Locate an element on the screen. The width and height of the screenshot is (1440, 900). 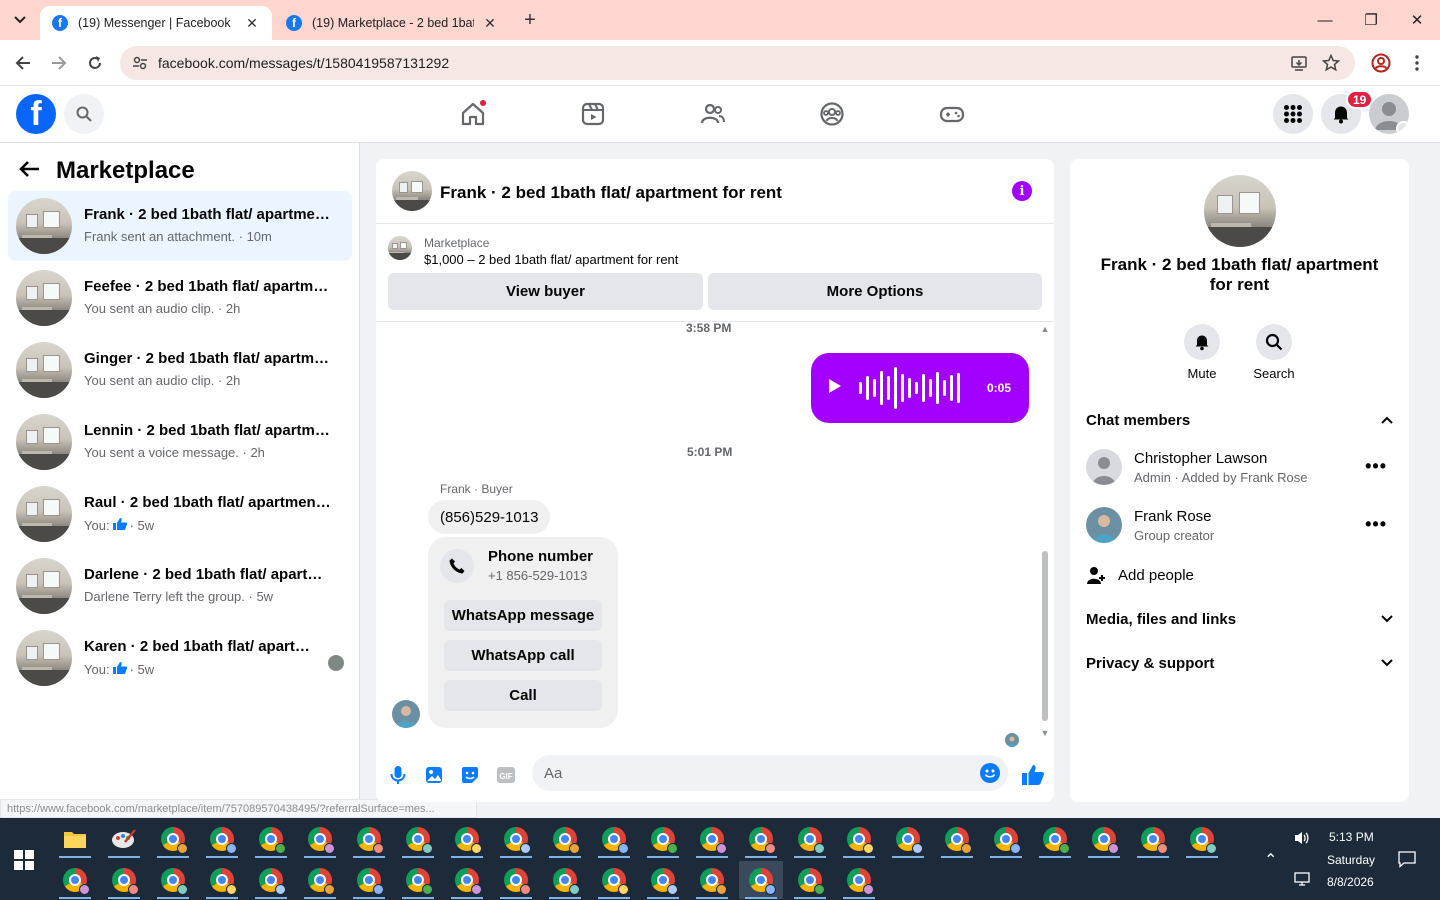
add-people-button: Add people is located at coordinates (1140, 575).